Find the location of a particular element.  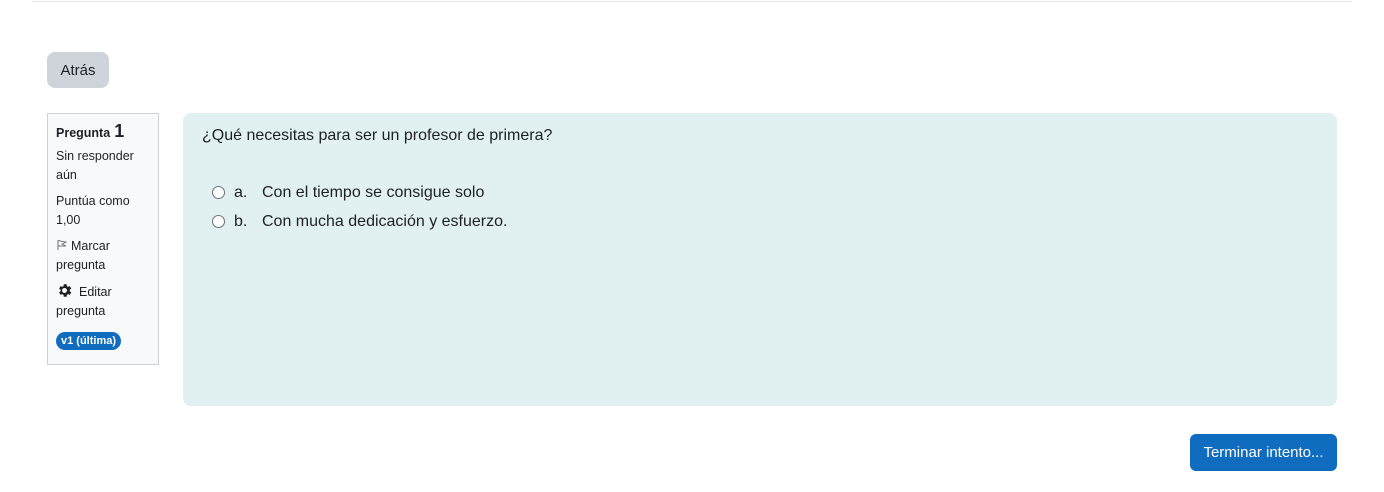

answer-text: Con mucha dedicación y esfuerzo. is located at coordinates (385, 221).